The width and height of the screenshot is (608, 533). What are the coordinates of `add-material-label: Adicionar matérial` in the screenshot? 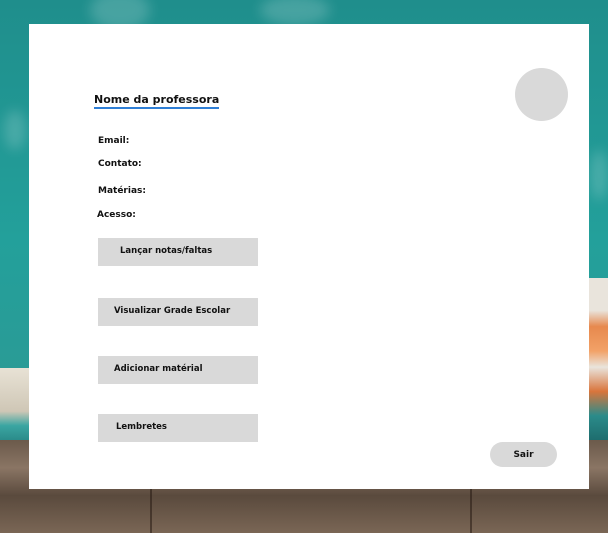 It's located at (158, 369).